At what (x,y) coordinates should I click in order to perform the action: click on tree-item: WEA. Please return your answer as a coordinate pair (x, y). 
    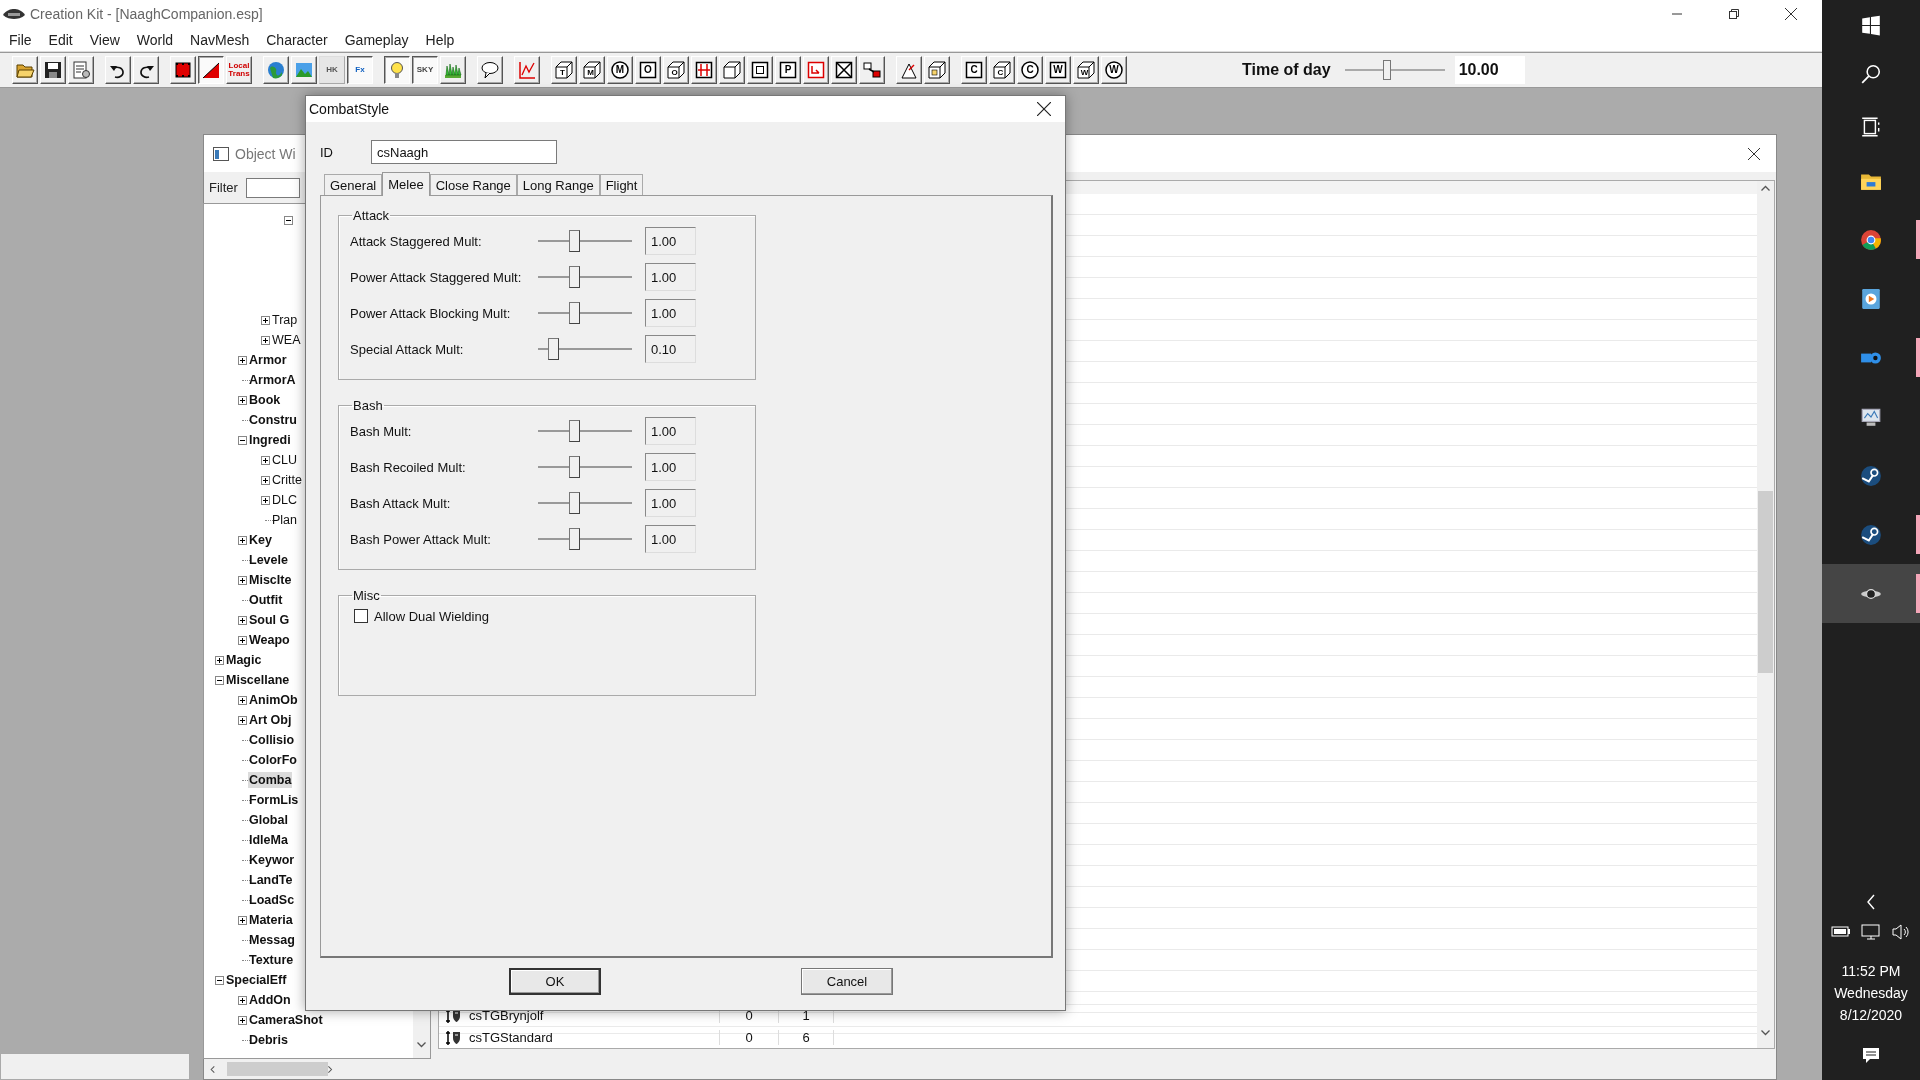
    Looking at the image, I should click on (286, 340).